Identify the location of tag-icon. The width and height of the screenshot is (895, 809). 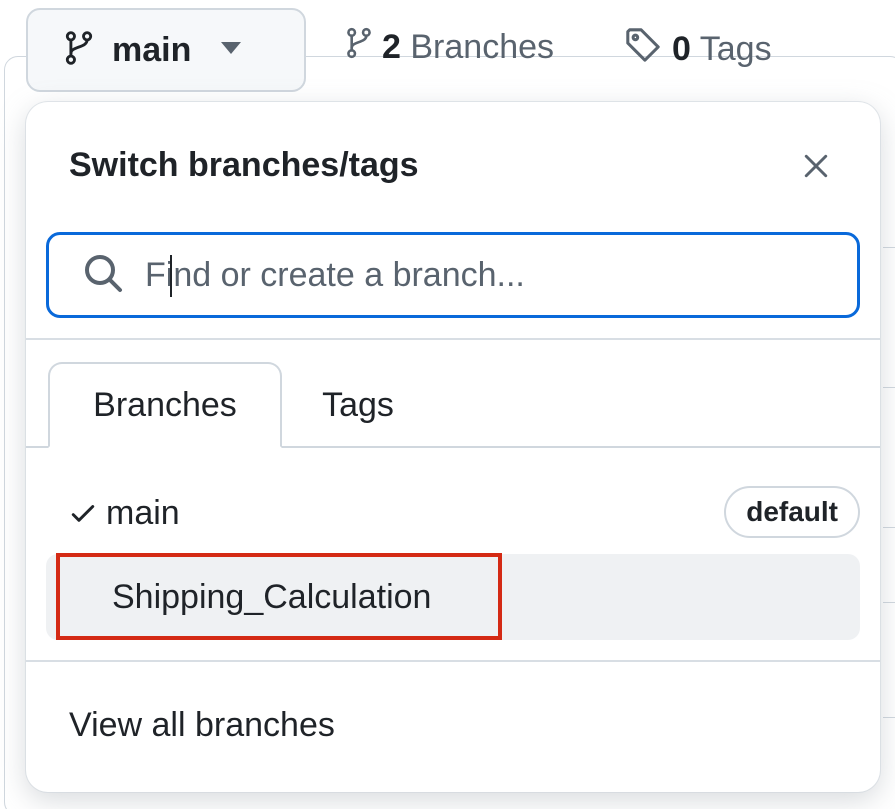
(643, 49).